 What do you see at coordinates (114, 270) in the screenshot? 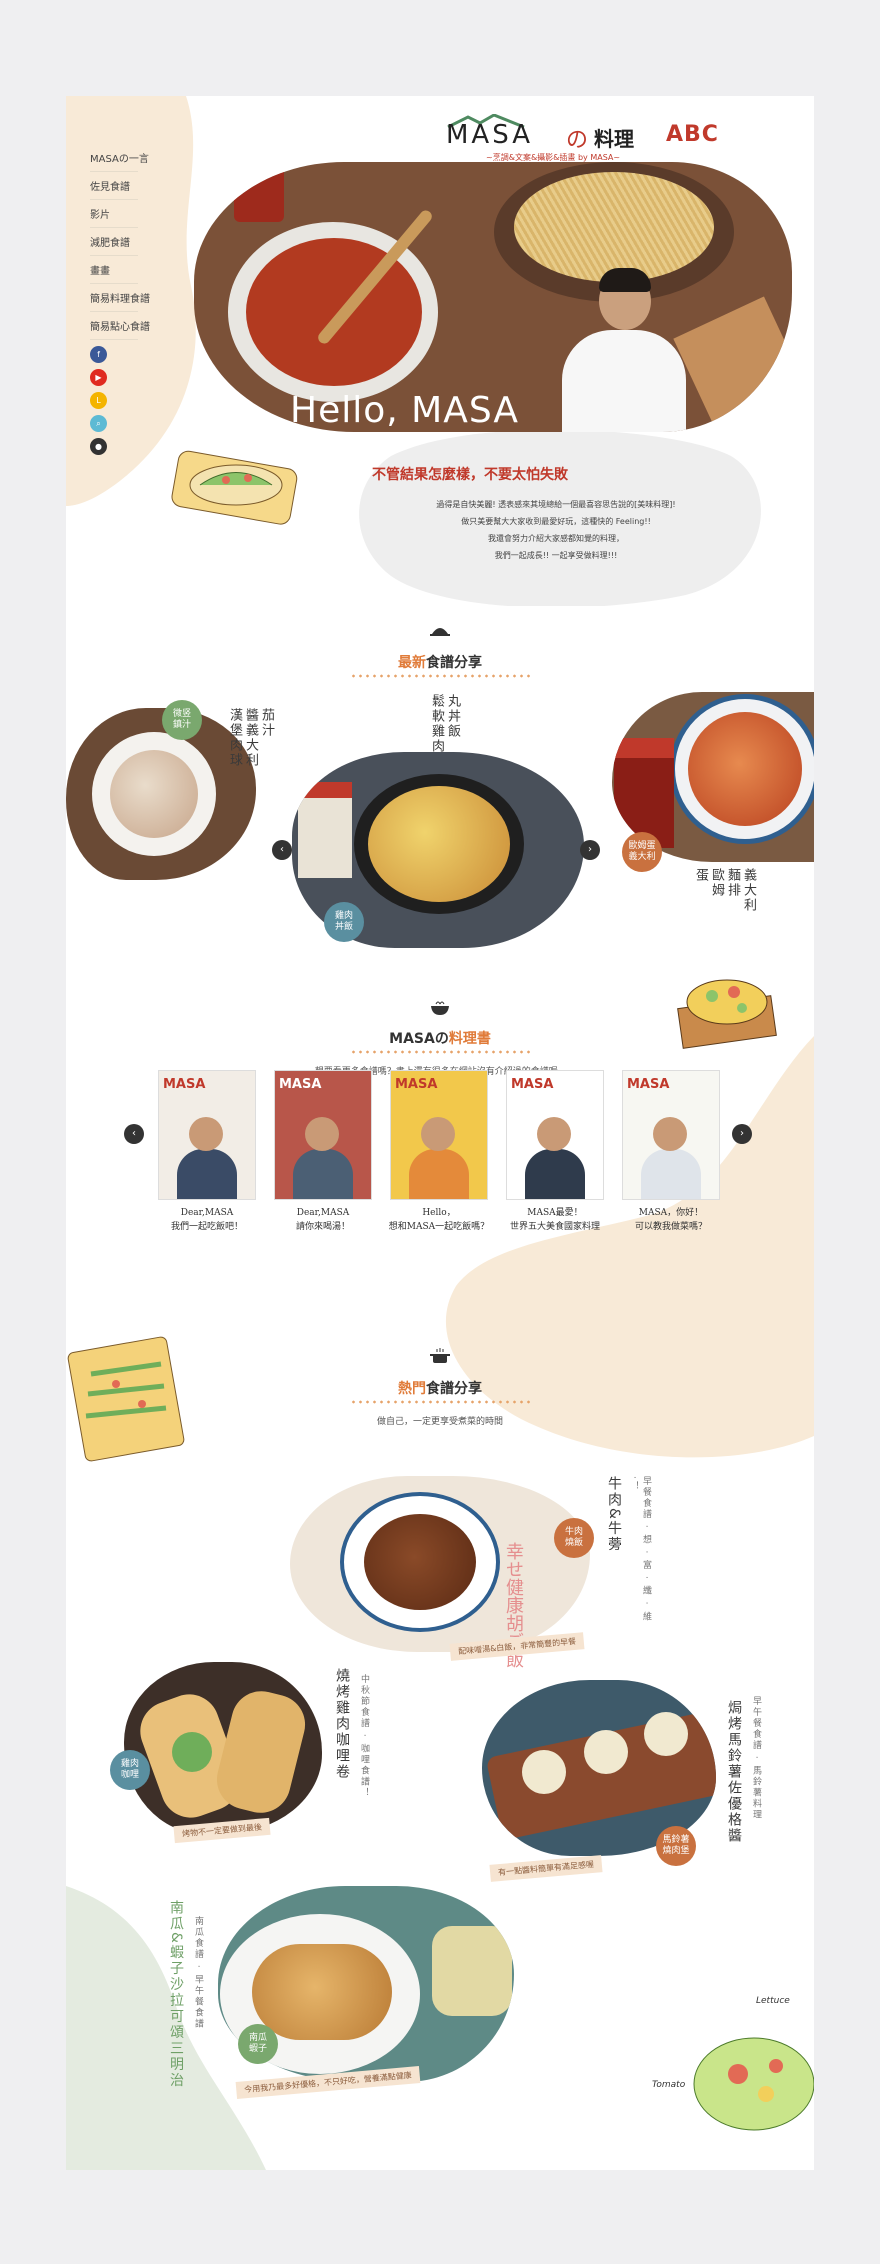
I see `nav-item-drawing: 畫畫` at bounding box center [114, 270].